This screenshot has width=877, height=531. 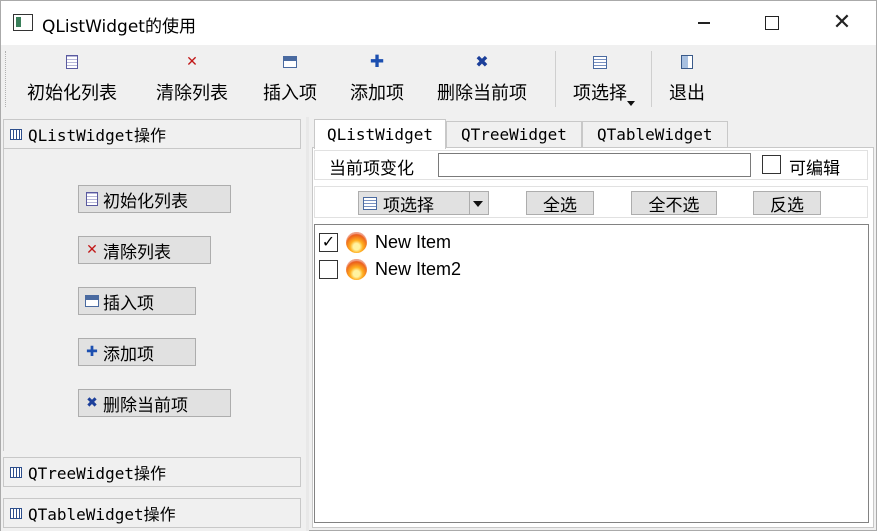 I want to click on toolbox-page-tree: QTreeWidget操作, so click(x=152, y=472).